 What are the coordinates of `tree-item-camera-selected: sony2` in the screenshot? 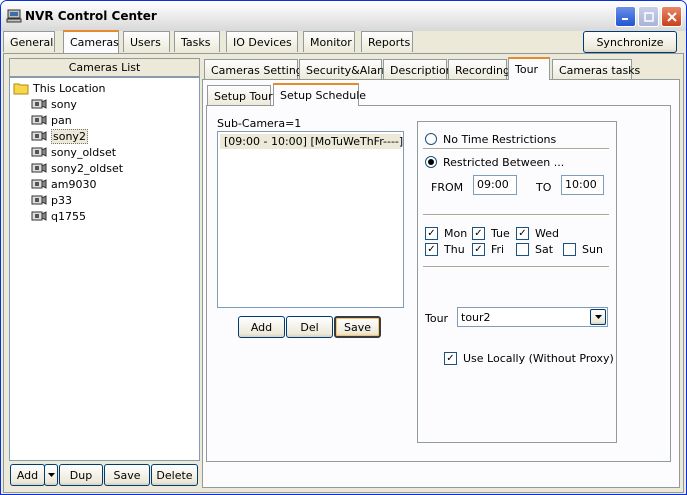 It's located at (59, 136).